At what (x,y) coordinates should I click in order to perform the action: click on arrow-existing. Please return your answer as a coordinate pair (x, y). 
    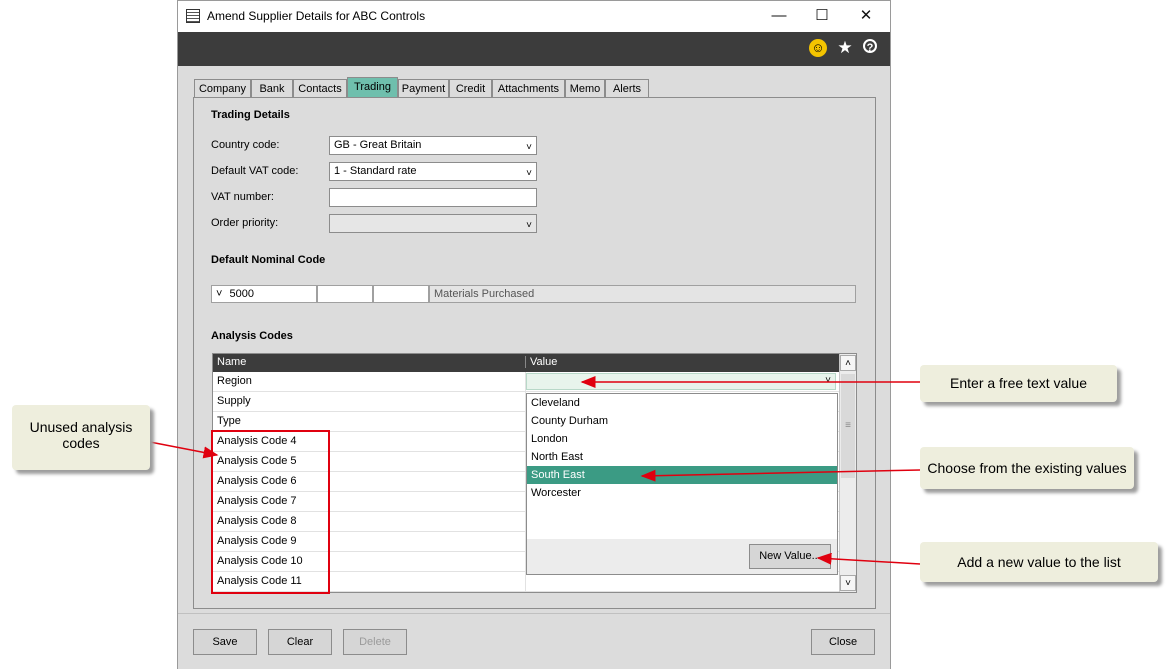
    Looking at the image, I should click on (780, 475).